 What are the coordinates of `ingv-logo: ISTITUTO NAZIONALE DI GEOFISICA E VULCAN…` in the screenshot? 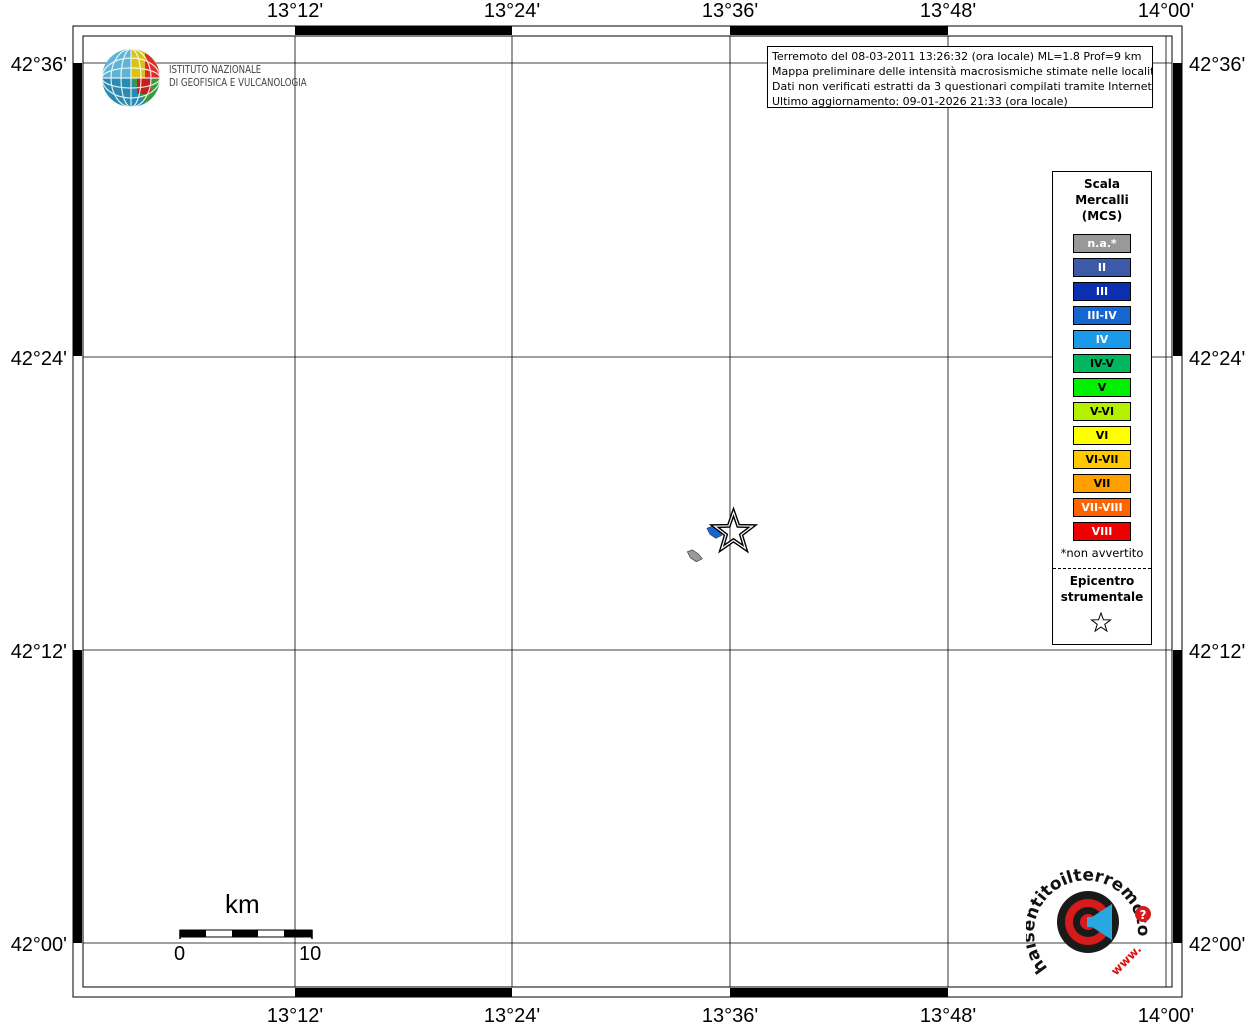 It's located at (221, 79).